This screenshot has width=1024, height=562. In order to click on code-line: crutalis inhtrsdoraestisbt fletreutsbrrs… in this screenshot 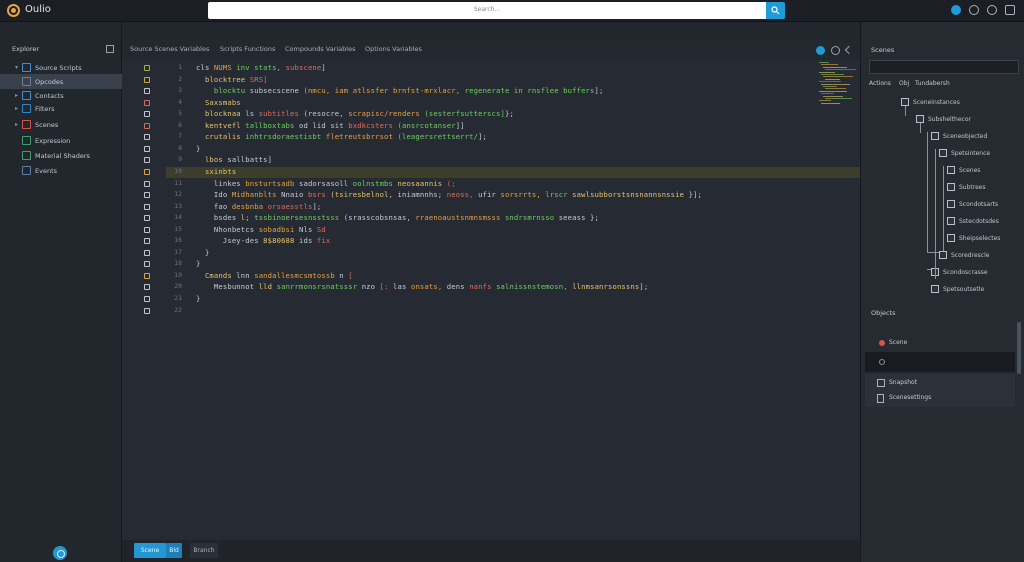, I will do `click(341, 136)`.